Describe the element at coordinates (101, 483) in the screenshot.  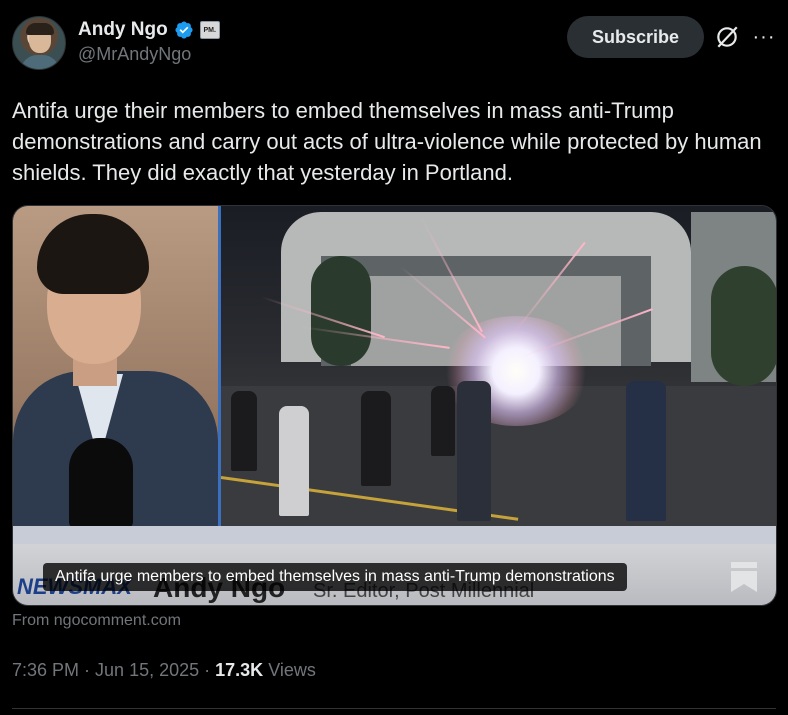
I see `microphone` at that location.